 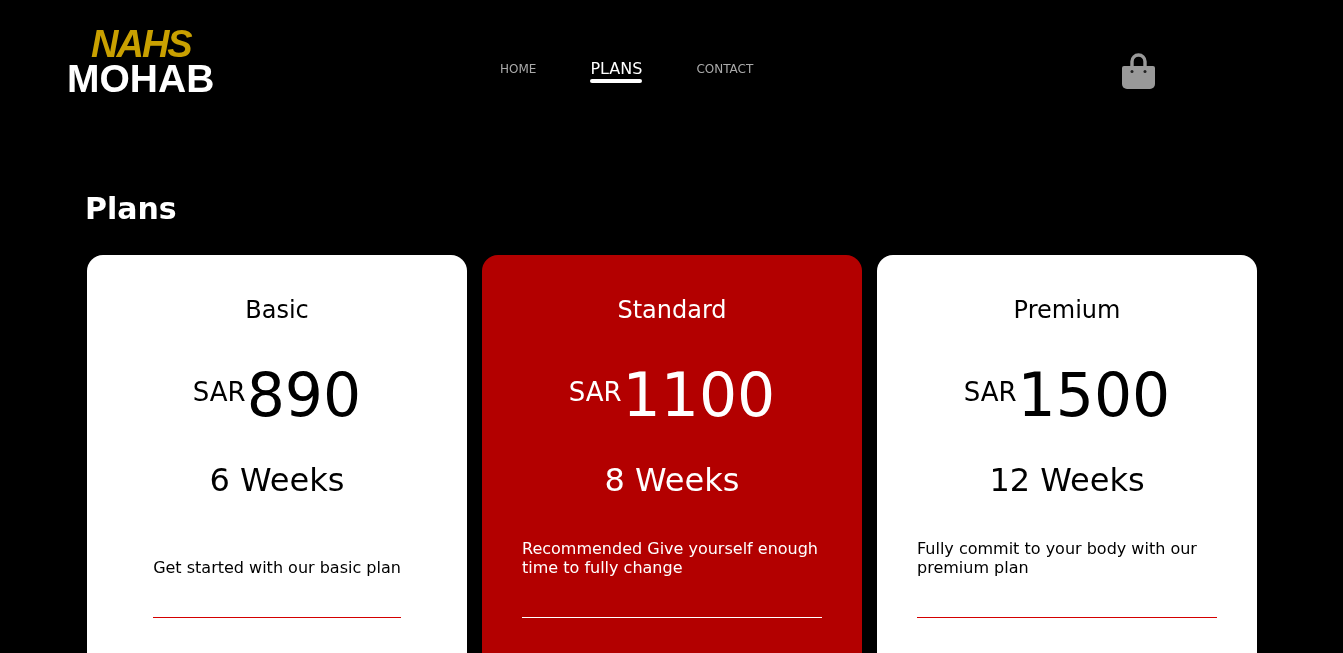 I want to click on plan-duration: 8 Weeks, so click(x=672, y=480).